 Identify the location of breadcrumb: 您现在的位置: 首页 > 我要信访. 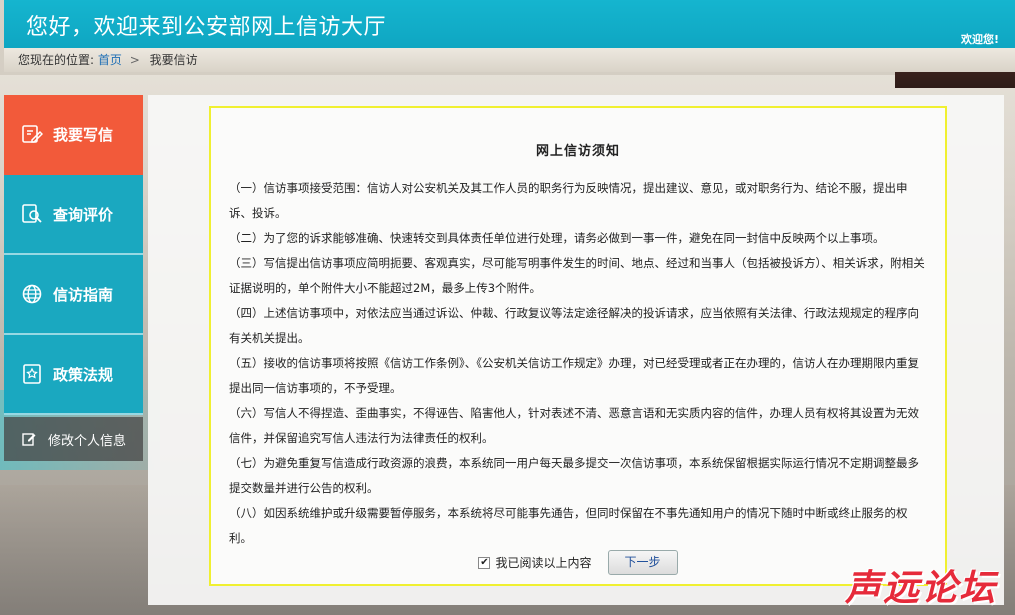
(509, 60).